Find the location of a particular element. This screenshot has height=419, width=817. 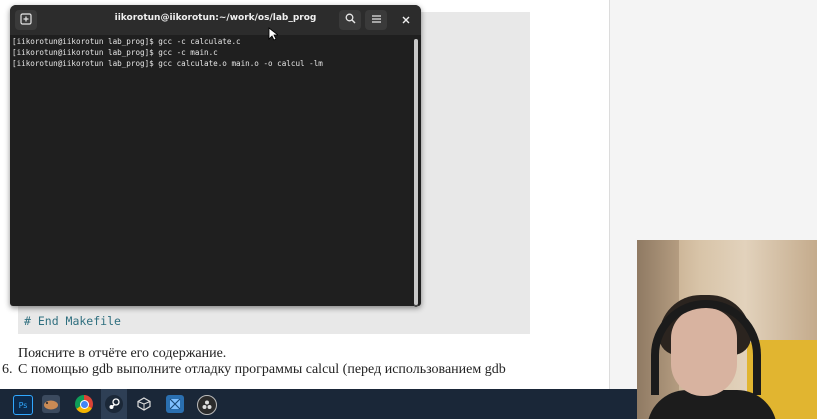

menu-button is located at coordinates (376, 20).